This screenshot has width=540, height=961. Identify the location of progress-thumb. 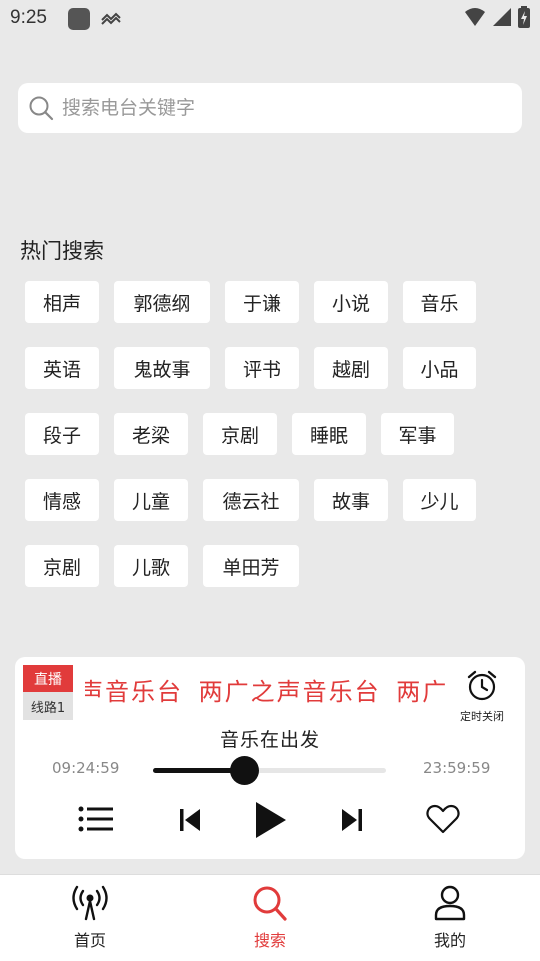
(244, 770).